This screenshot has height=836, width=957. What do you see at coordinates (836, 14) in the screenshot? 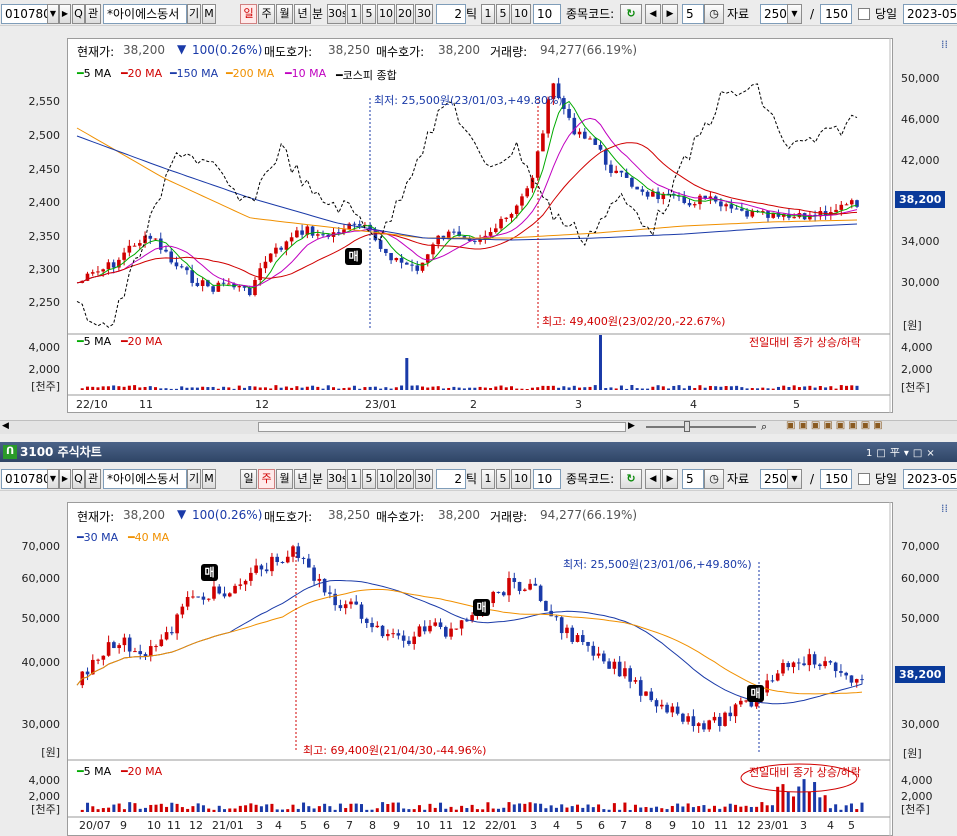
I see `total-count-input: 150` at bounding box center [836, 14].